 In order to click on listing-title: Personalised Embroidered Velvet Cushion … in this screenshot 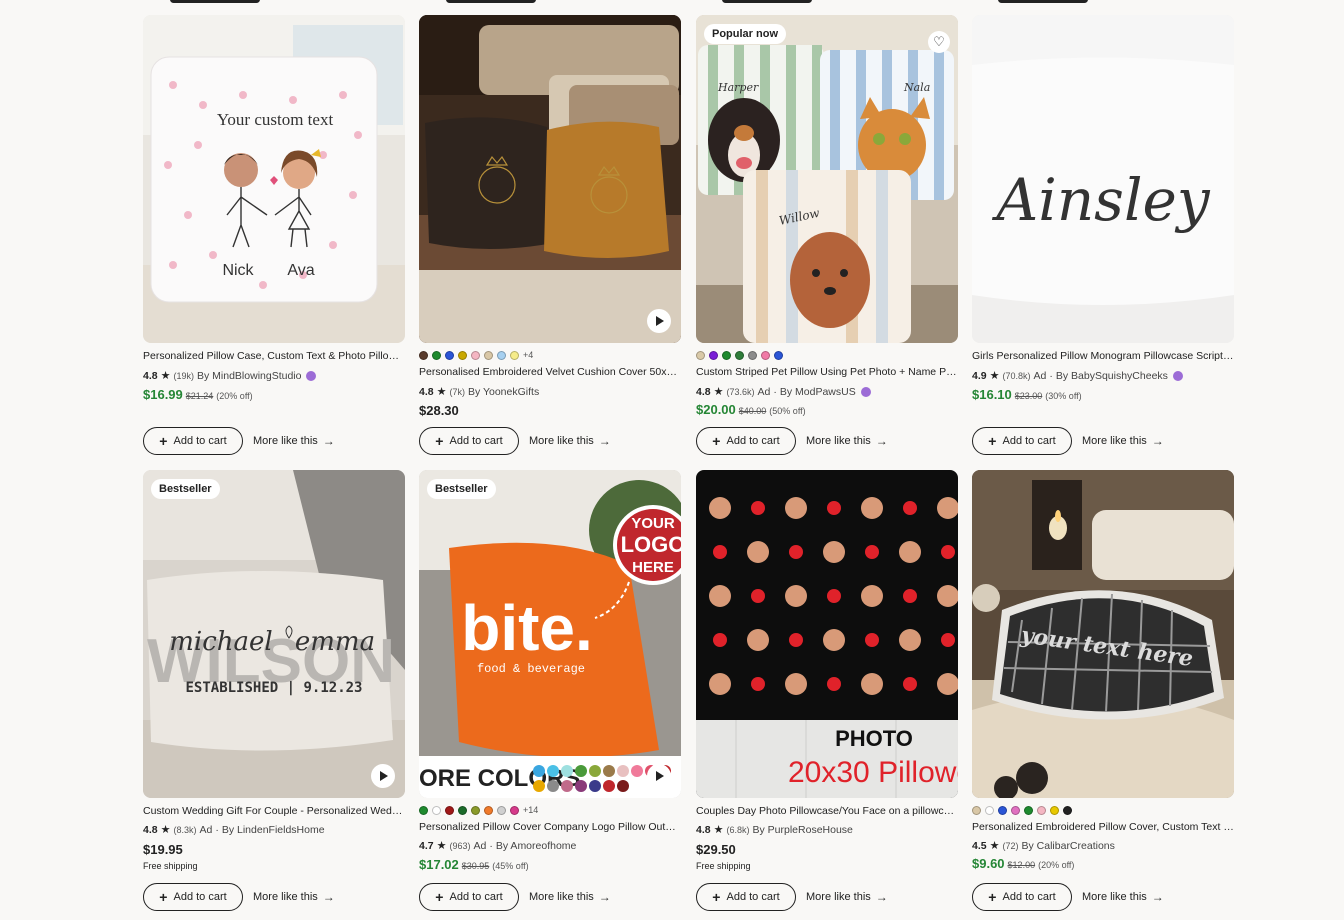, I will do `click(550, 372)`.